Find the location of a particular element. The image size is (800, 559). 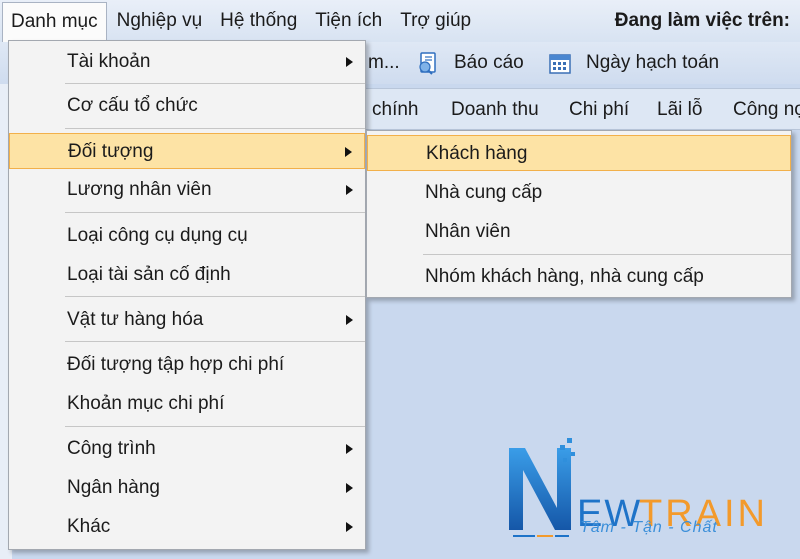

tab-doanh-thu: Doanh thu is located at coordinates (495, 110).